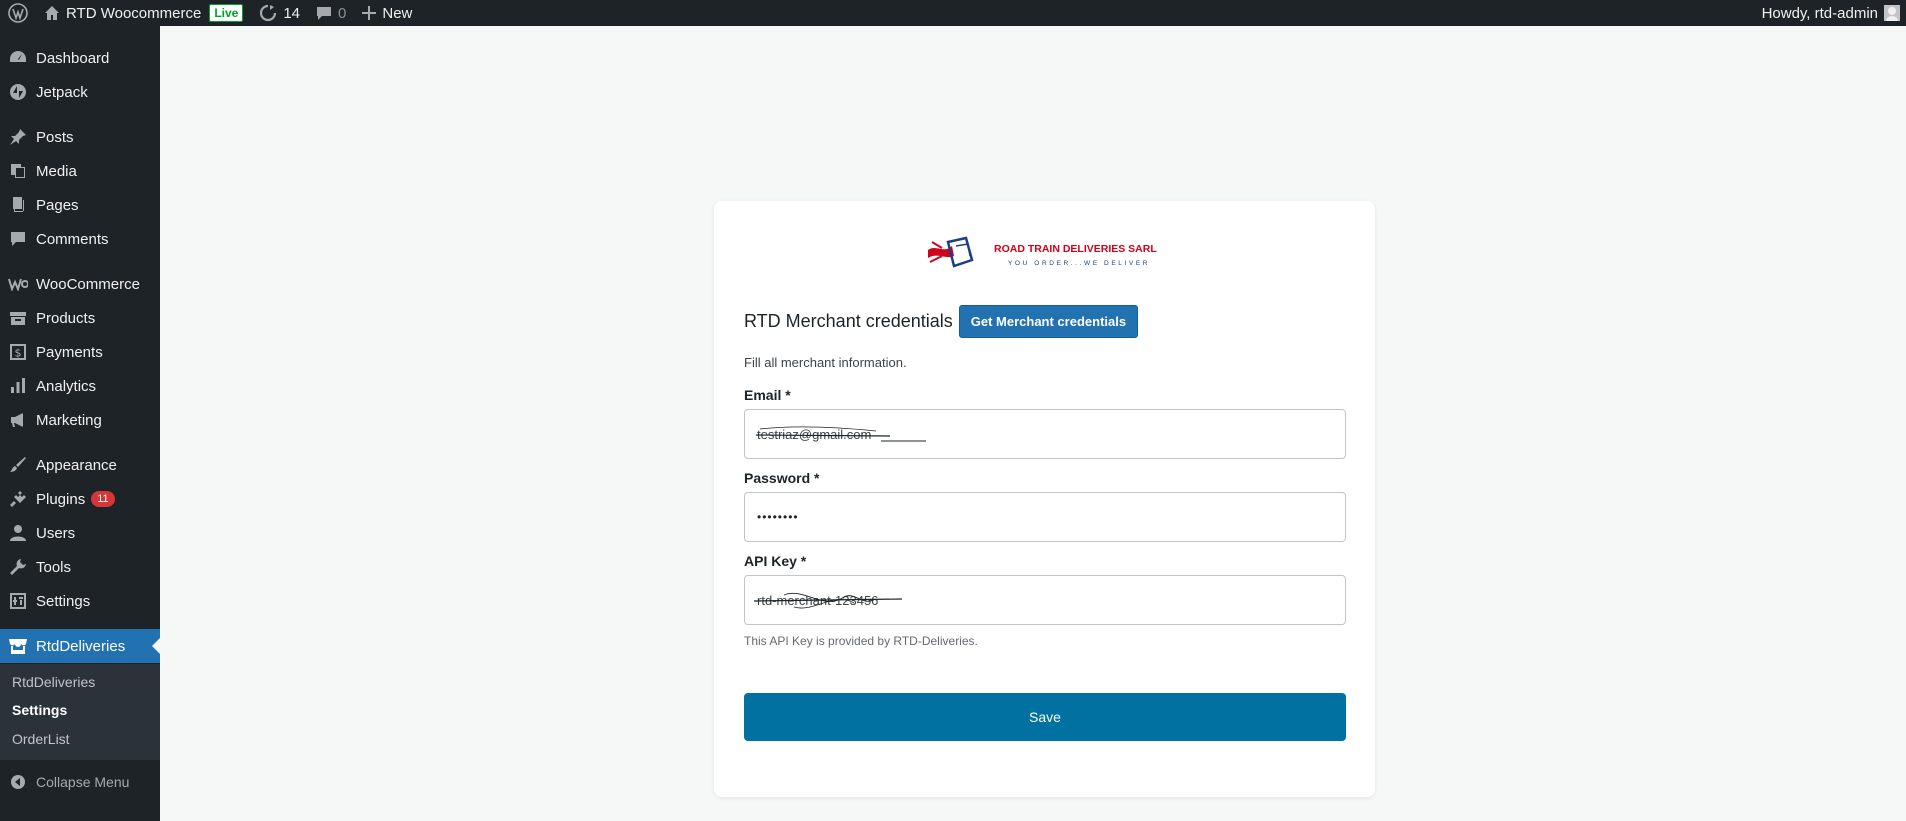  I want to click on wordpress-logo-icon, so click(18, 13).